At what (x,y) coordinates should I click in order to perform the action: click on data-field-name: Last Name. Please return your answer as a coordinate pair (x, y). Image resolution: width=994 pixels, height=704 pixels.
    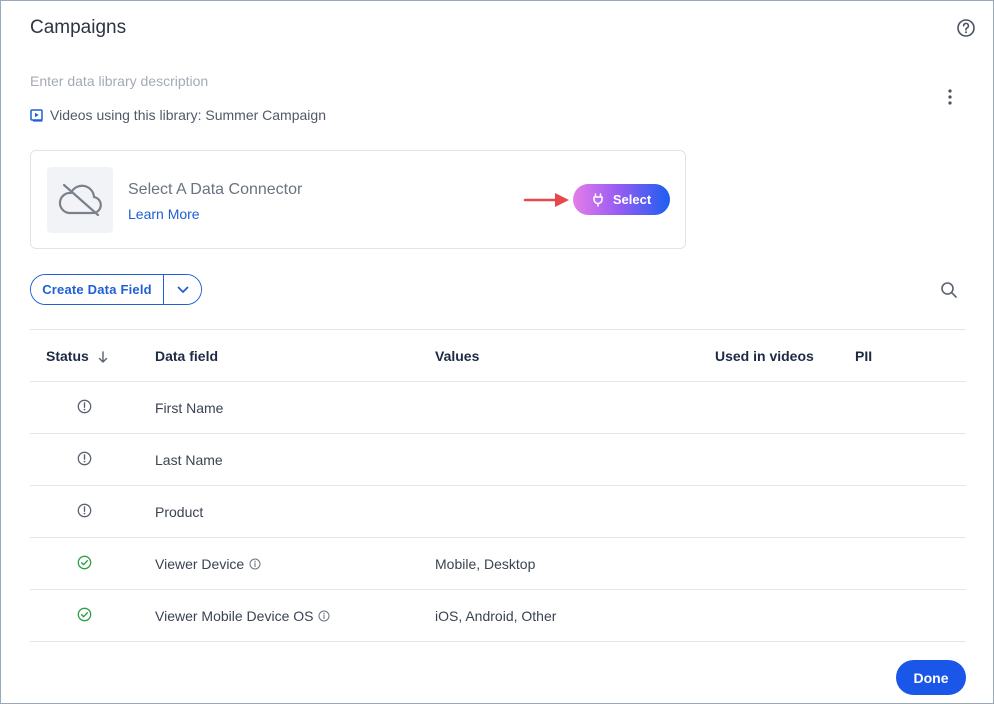
    Looking at the image, I should click on (189, 460).